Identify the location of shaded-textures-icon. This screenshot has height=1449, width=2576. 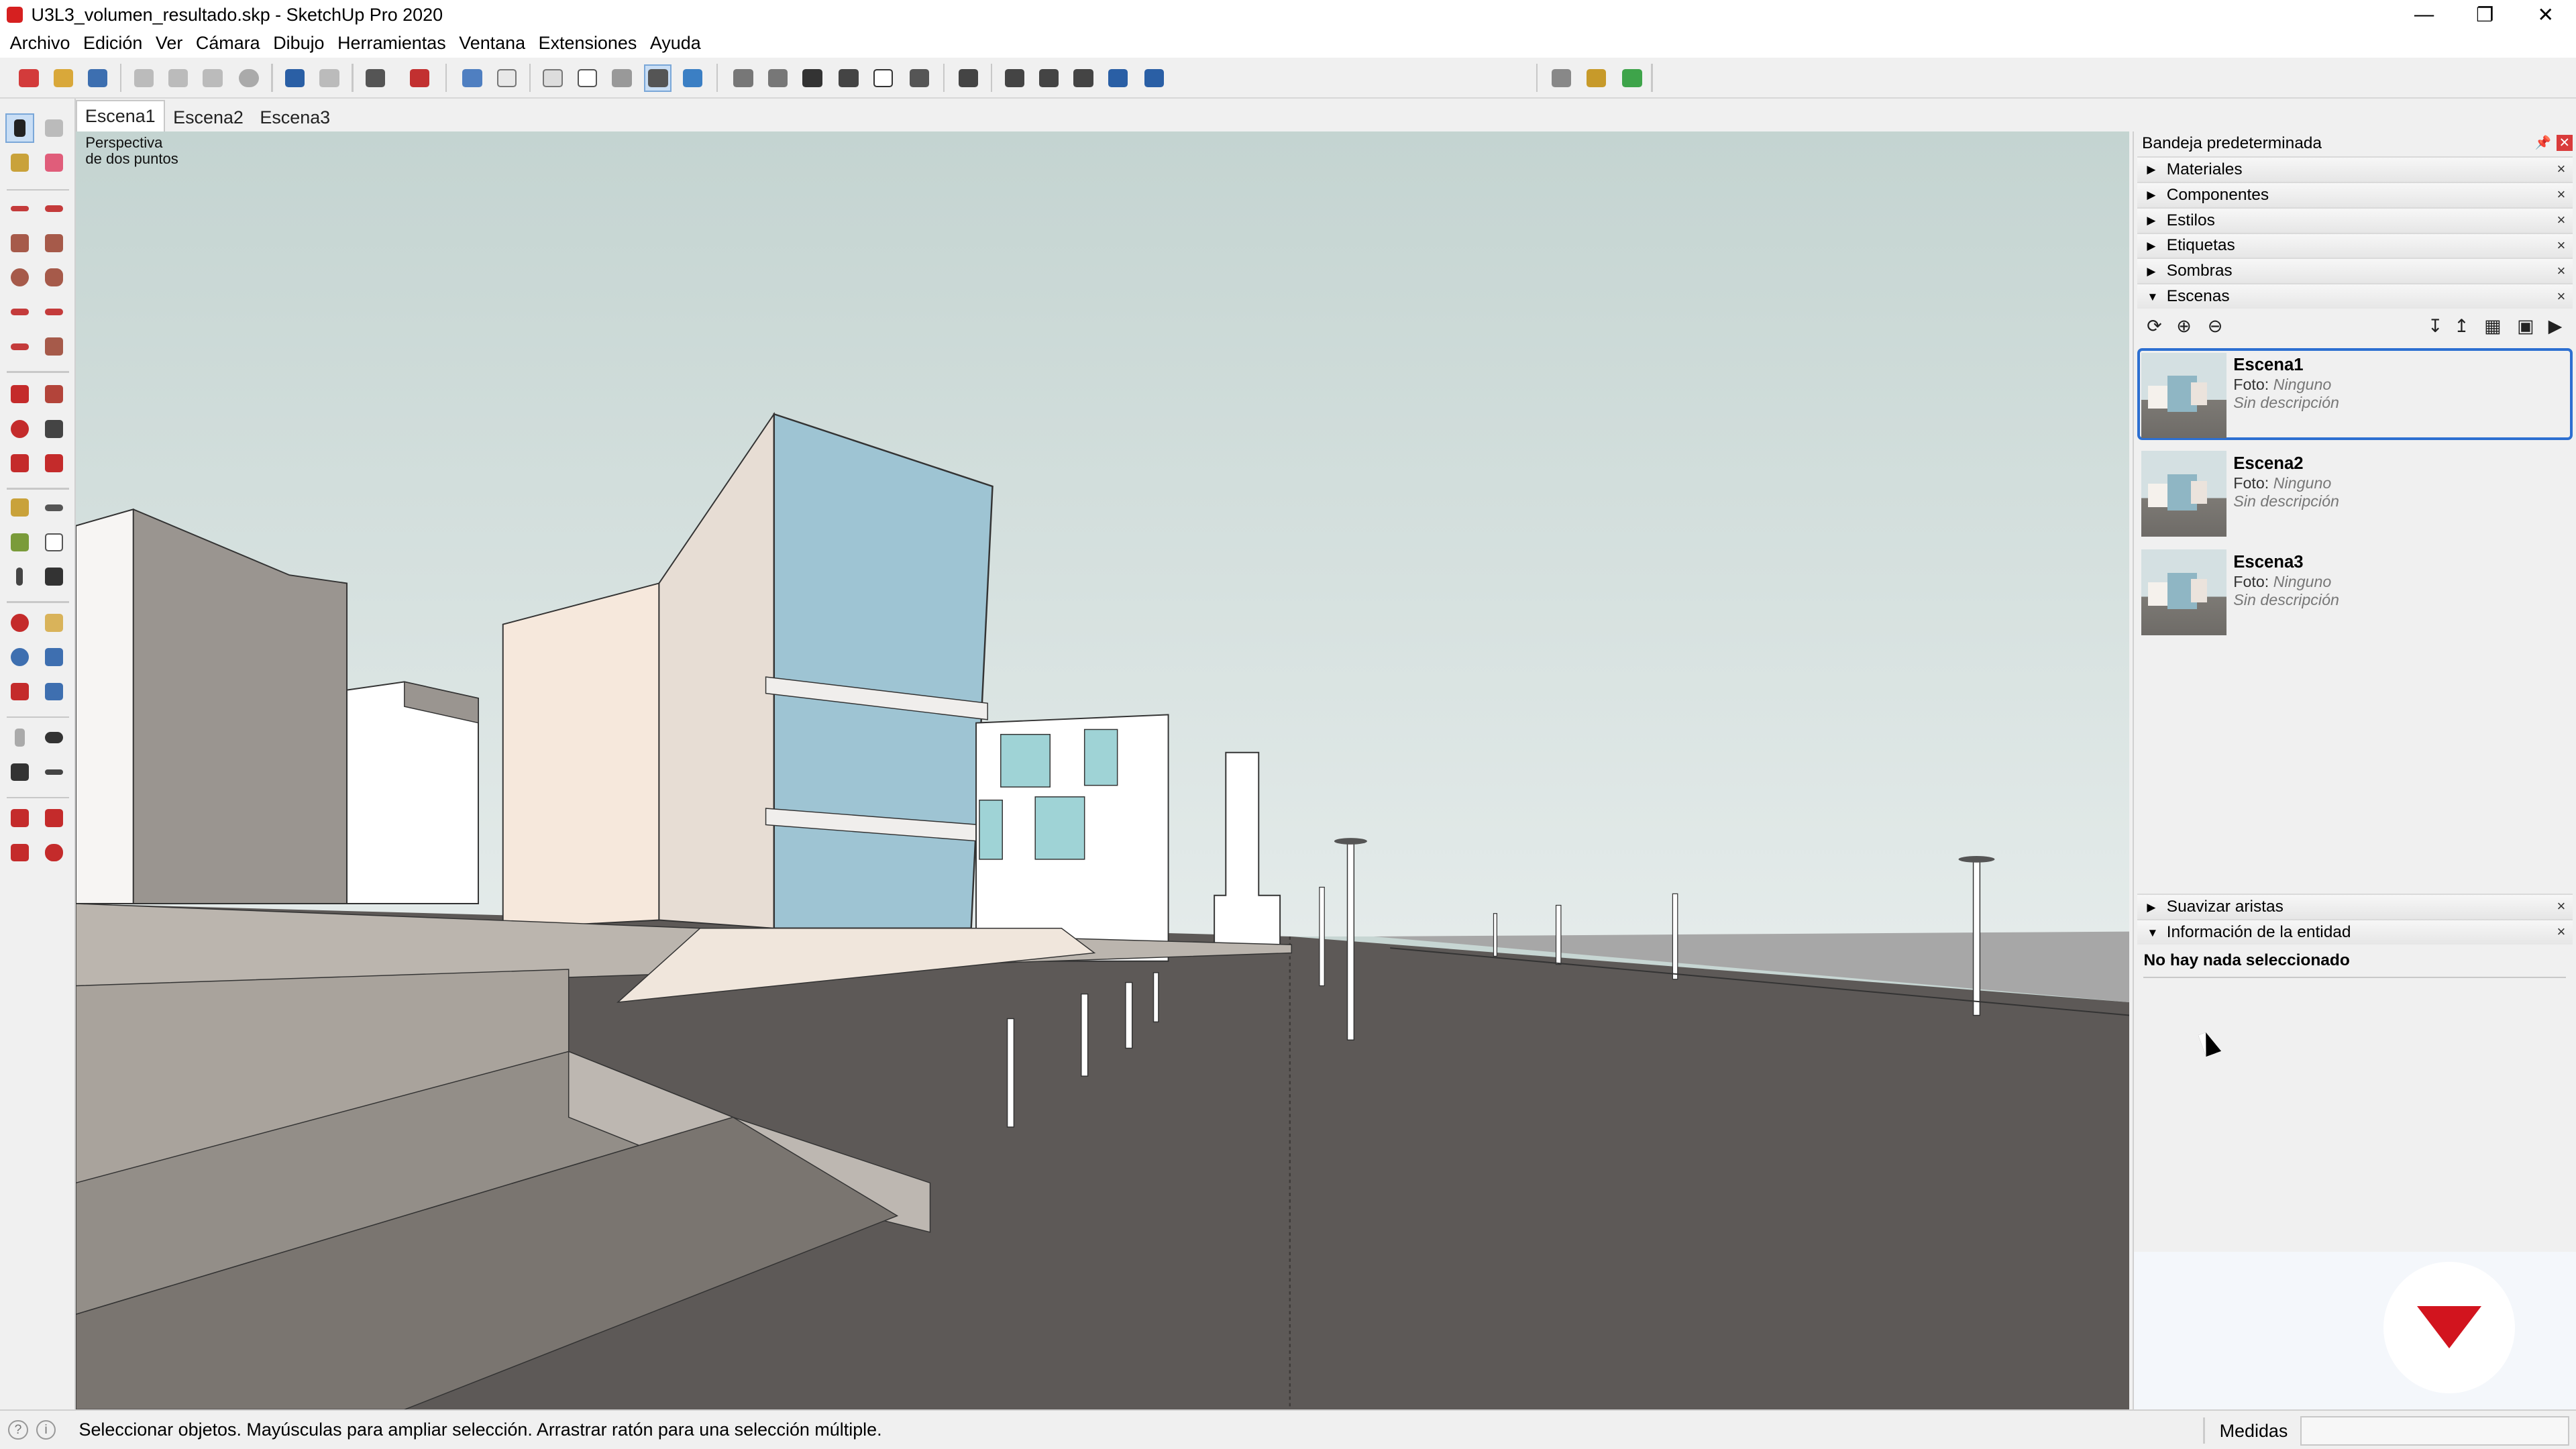
(692, 78).